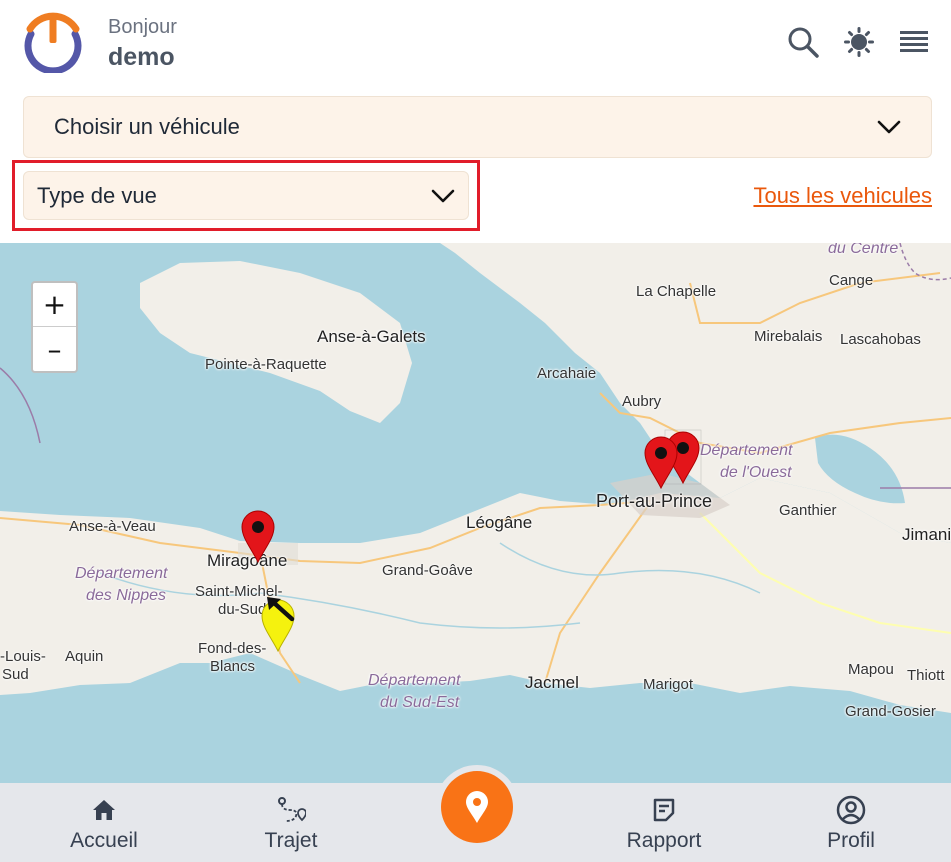  I want to click on report-icon, so click(664, 810).